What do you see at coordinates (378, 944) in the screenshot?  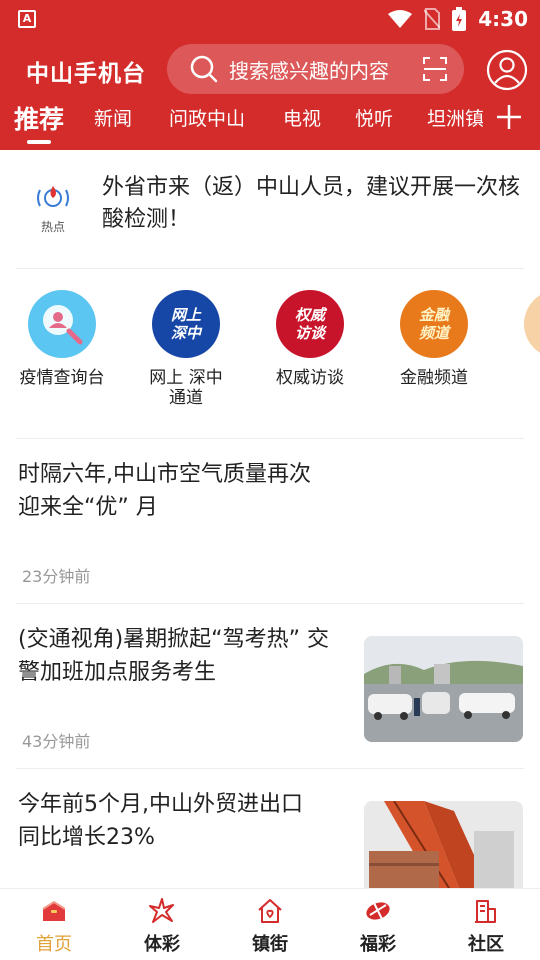 I see `nav-label: 福彩` at bounding box center [378, 944].